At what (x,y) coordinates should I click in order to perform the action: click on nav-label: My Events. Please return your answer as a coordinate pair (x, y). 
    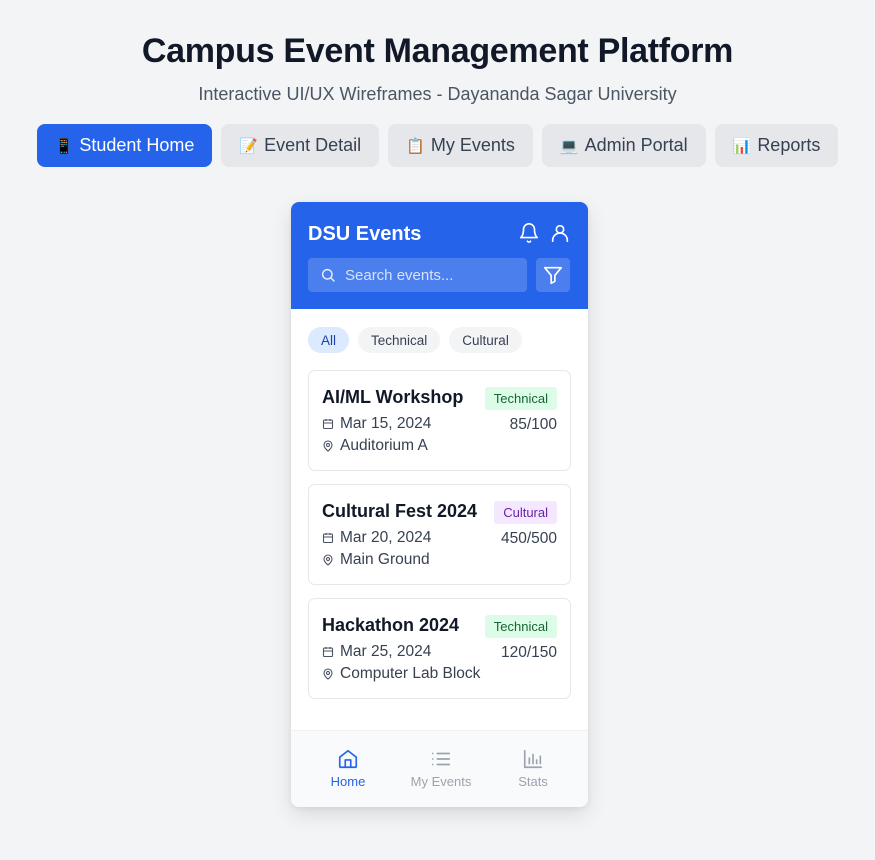
    Looking at the image, I should click on (472, 145).